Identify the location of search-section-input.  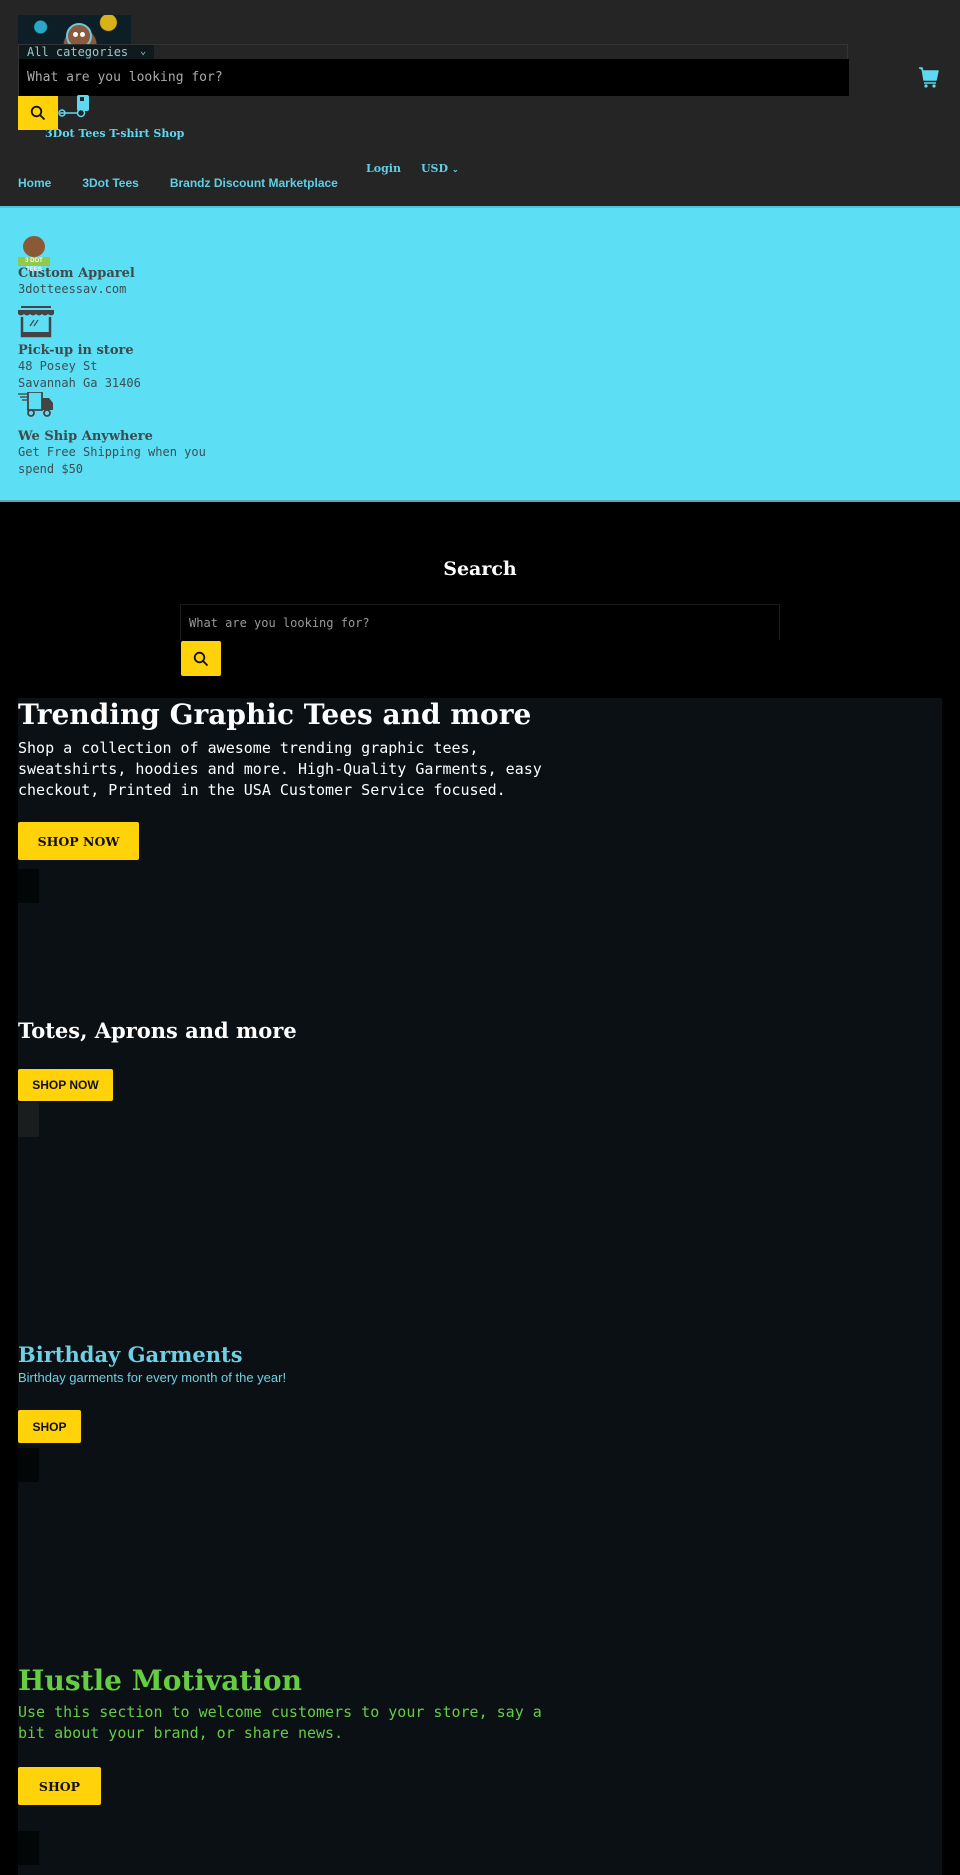
(480, 622).